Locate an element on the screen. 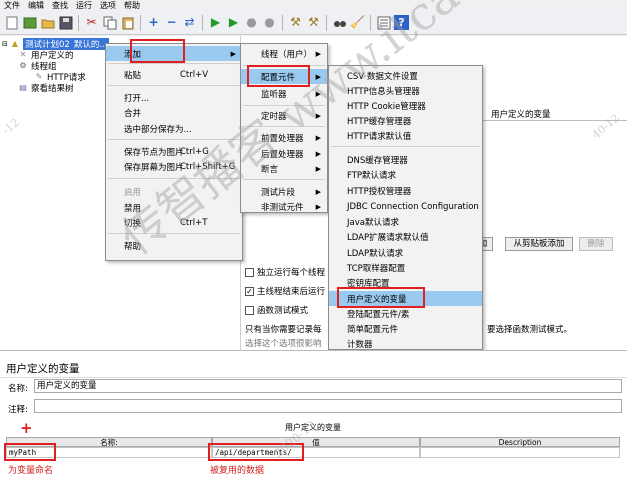 The height and width of the screenshot is (490, 627). config-item-java-defaults: Java默认请求 is located at coordinates (405, 221).